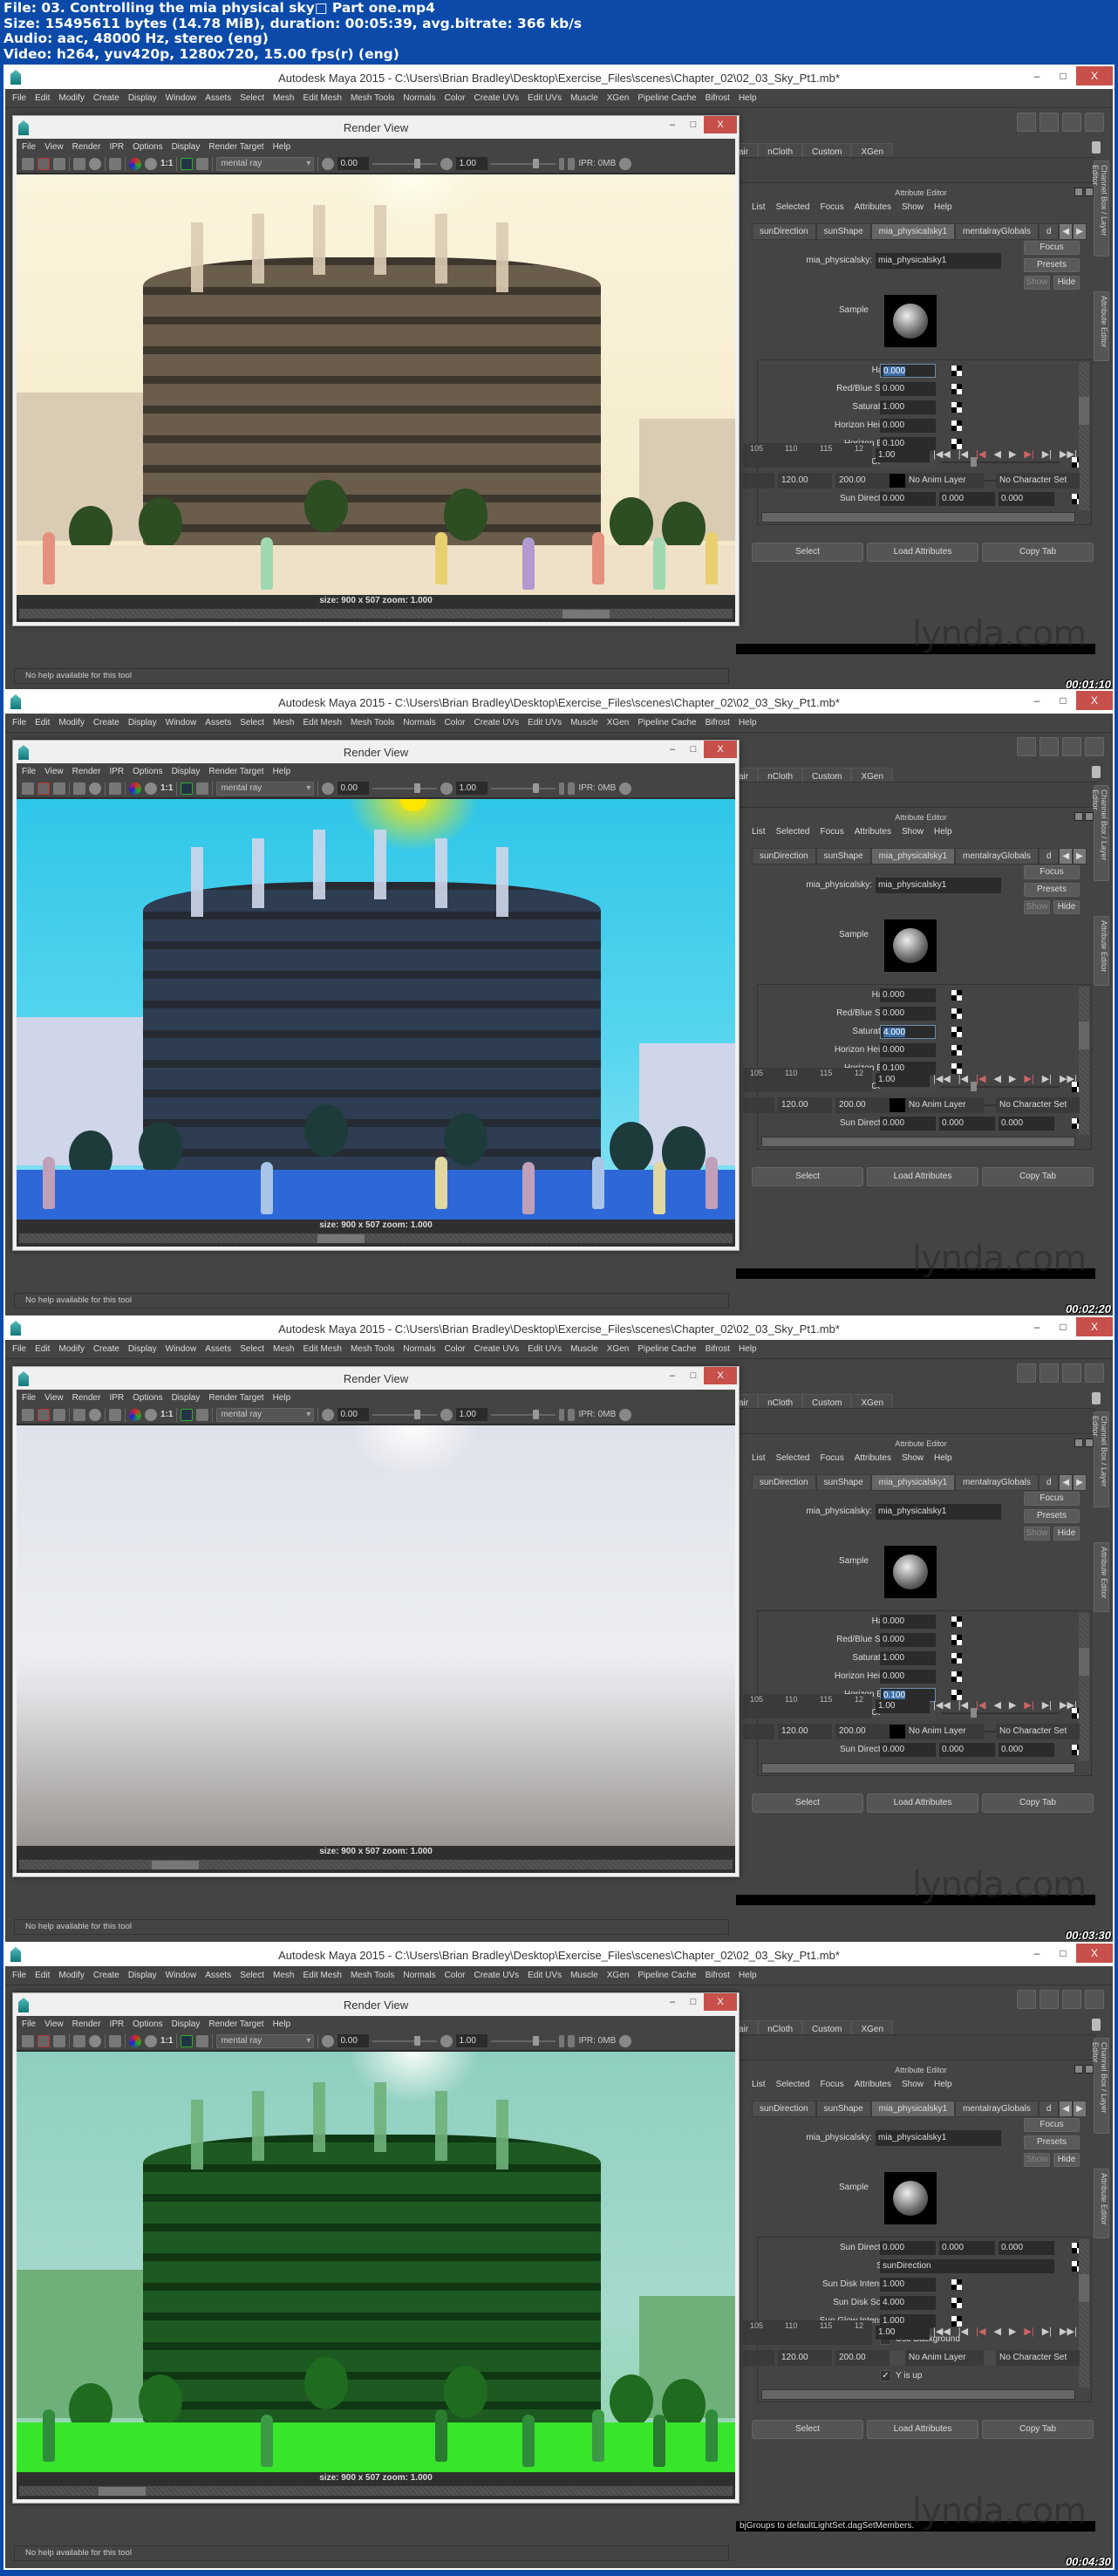 Image resolution: width=1118 pixels, height=2576 pixels. Describe the element at coordinates (405, 163) in the screenshot. I see `exposure-slider` at that location.